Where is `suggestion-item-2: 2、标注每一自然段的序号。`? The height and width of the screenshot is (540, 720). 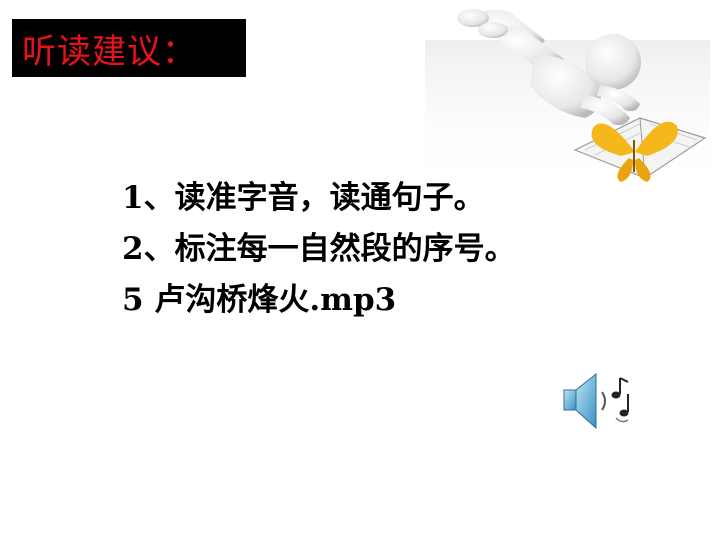
suggestion-item-2: 2、标注每一自然段的序号。 is located at coordinates (319, 249).